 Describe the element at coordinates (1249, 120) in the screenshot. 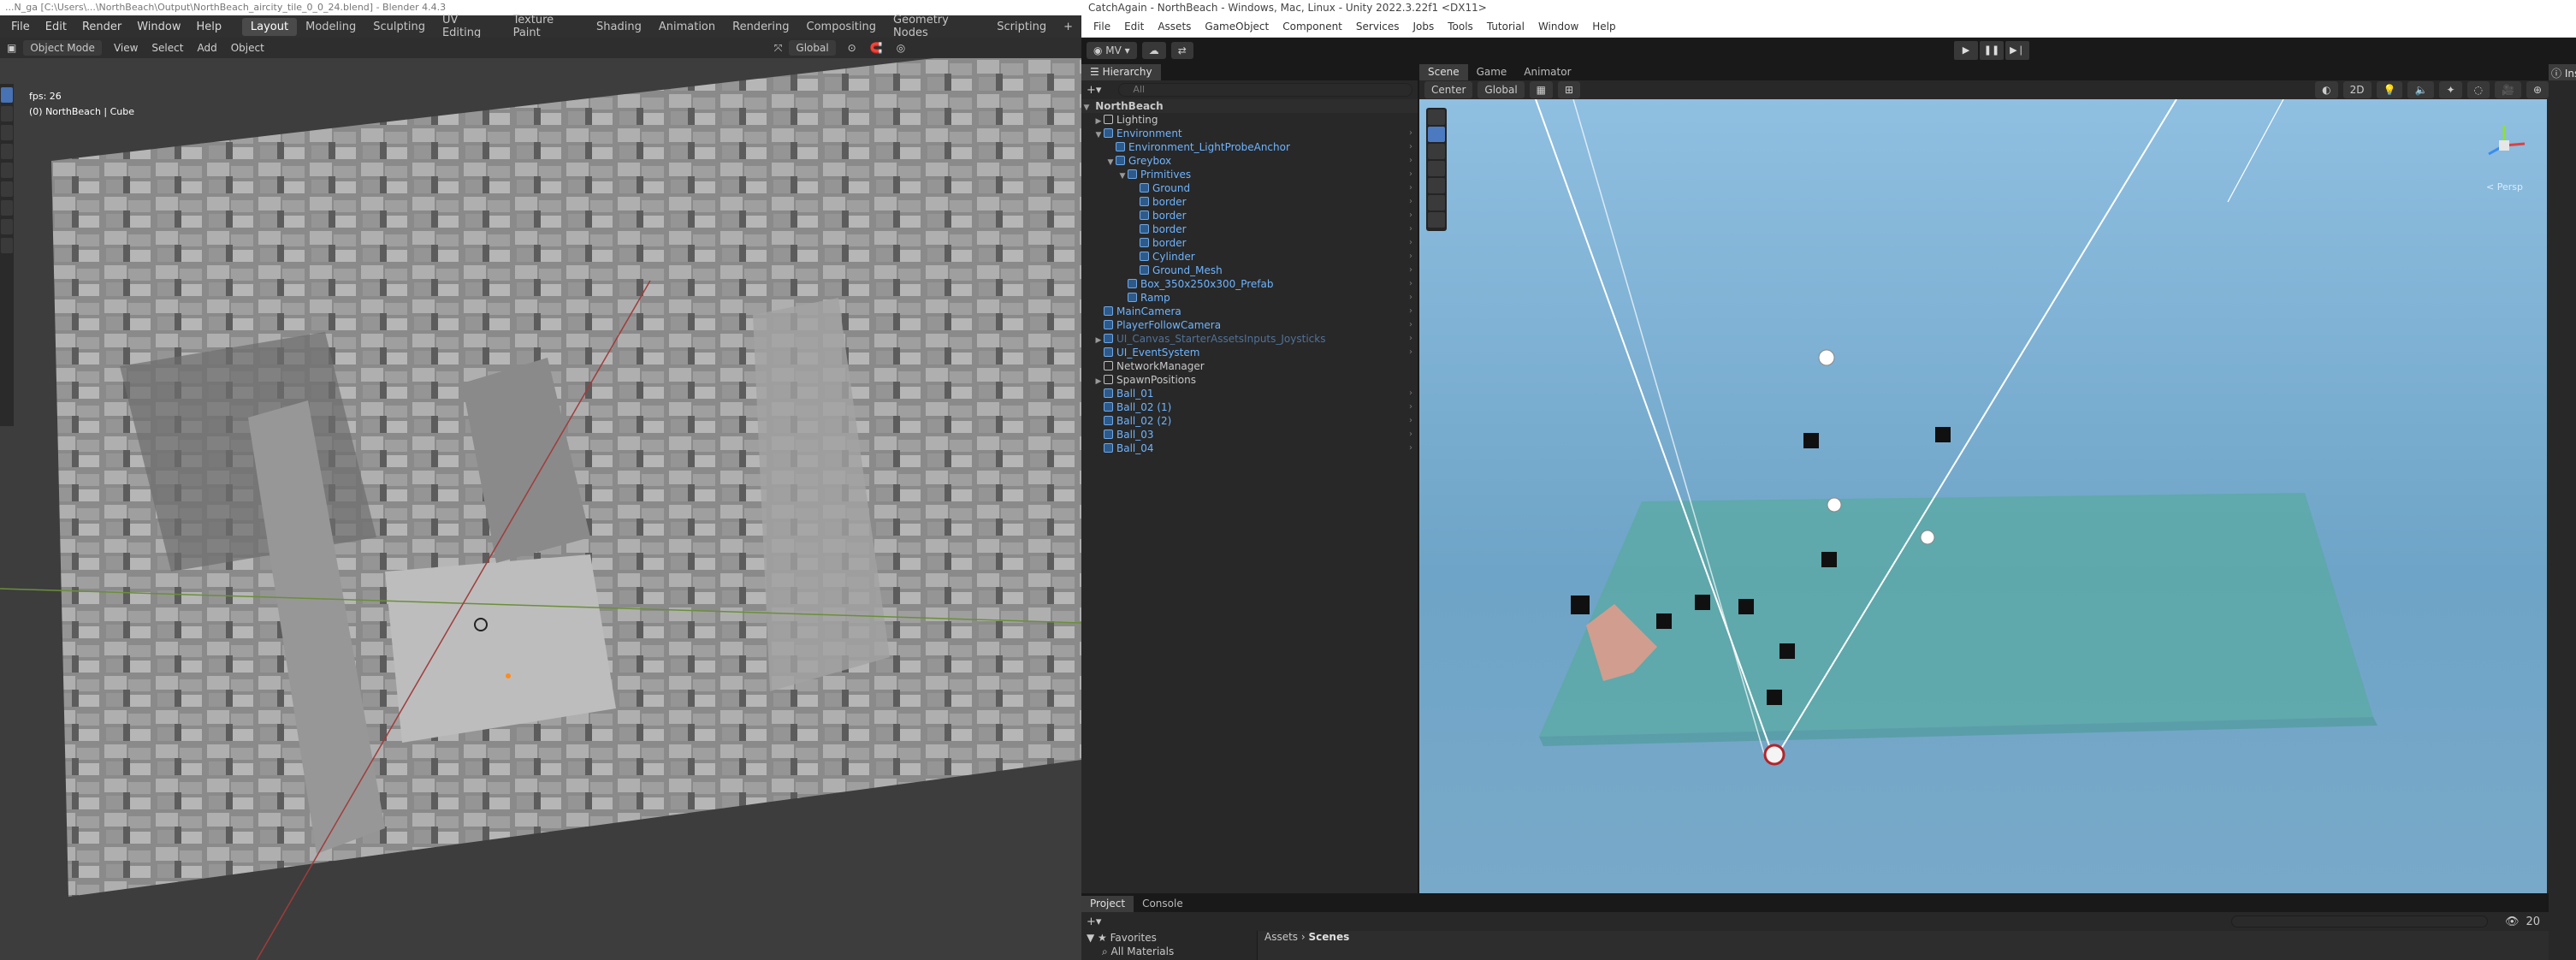

I see `hierarchy-row: ▶ Lighting` at that location.